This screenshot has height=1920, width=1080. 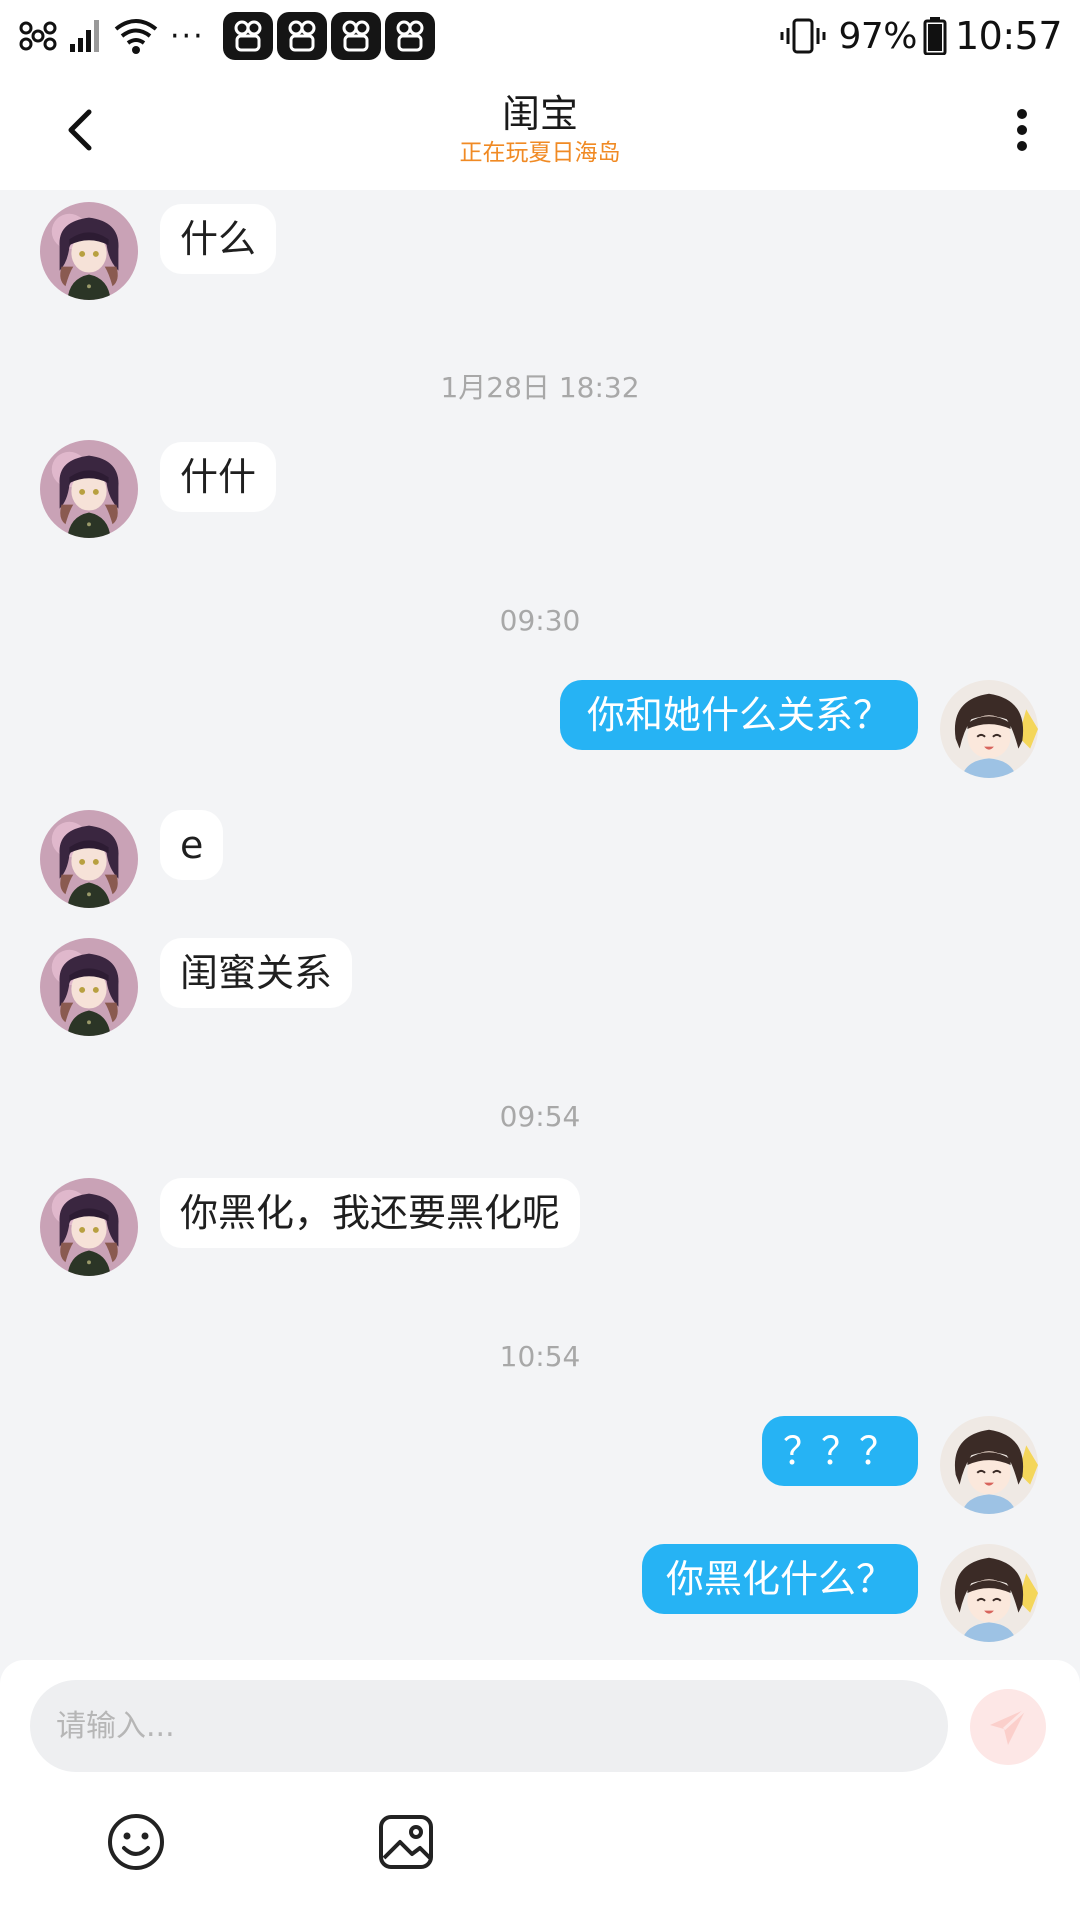 I want to click on timestamp: 10:54, so click(x=540, y=1356).